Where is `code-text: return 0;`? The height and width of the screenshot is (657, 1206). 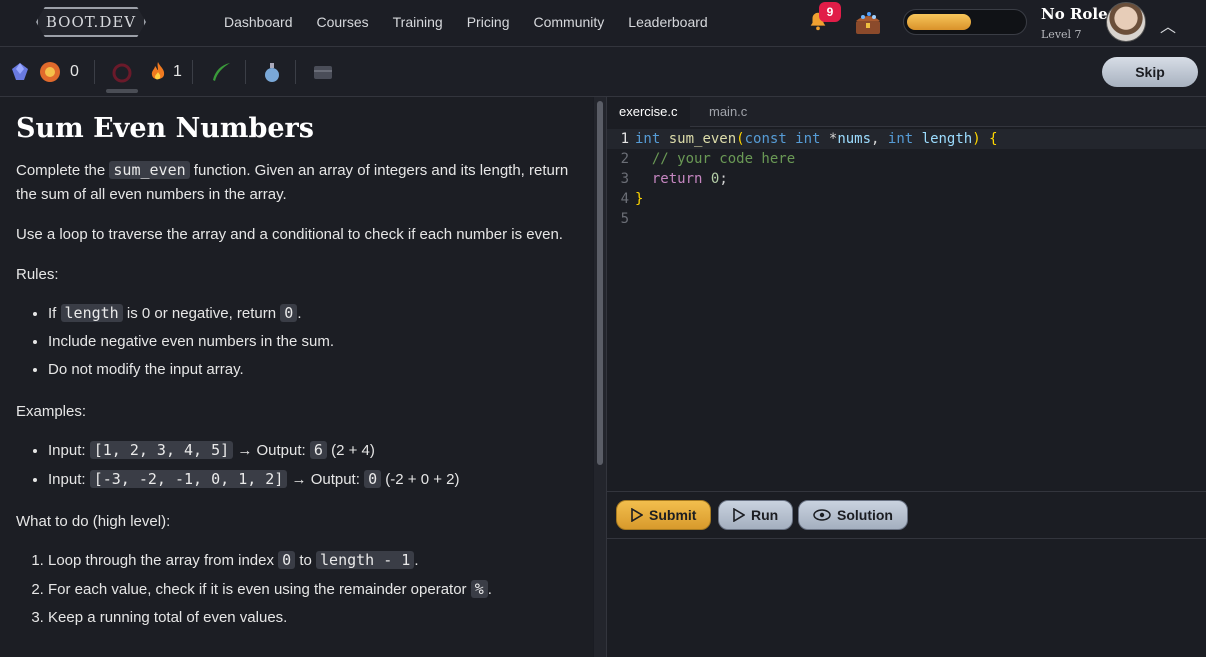
code-text: return 0; is located at coordinates (678, 179).